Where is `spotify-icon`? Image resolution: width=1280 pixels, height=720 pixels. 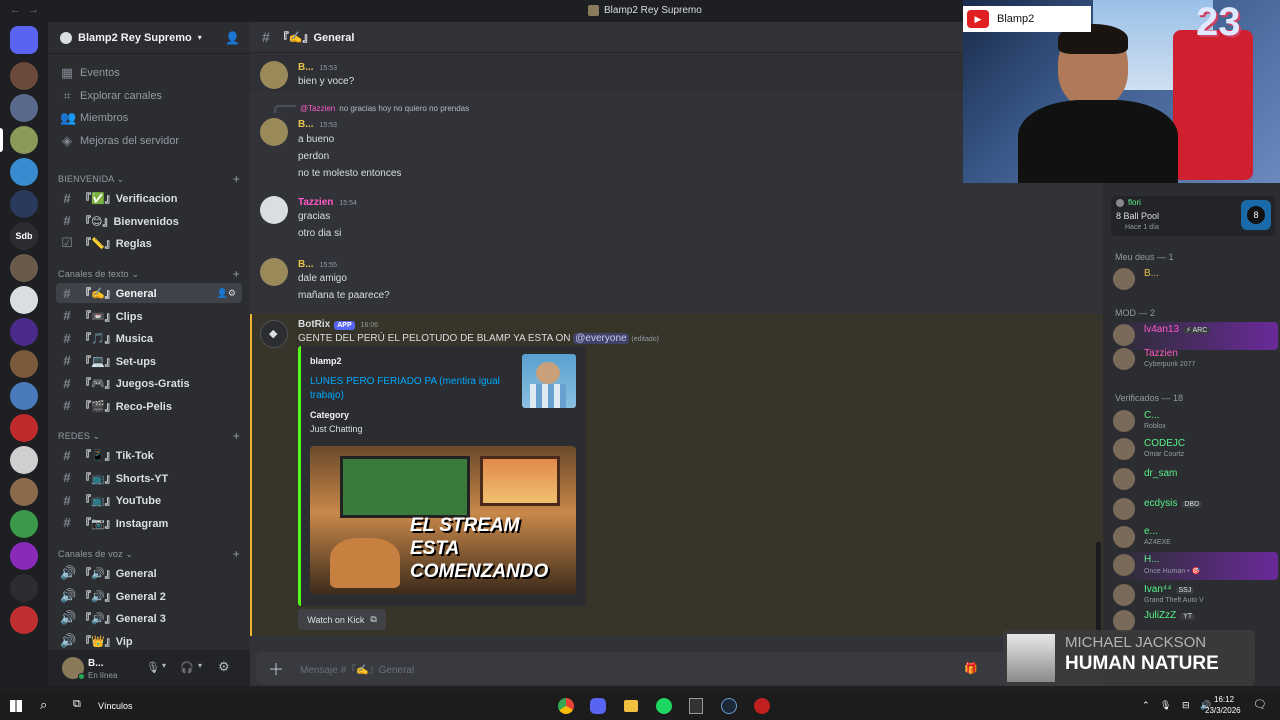
spotify-icon is located at coordinates (664, 706).